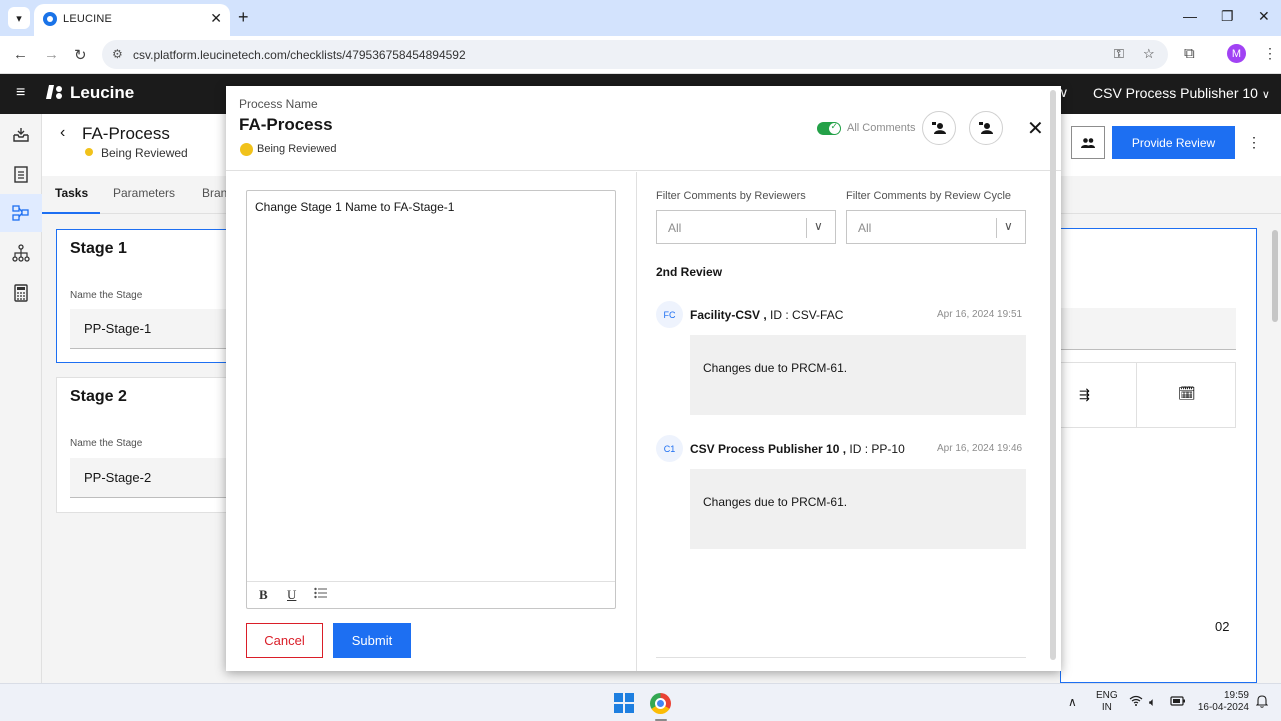 The height and width of the screenshot is (721, 1281). Describe the element at coordinates (148, 445) in the screenshot. I see `stage-card-2: Stage 2 Name the Stage PP-Stage-2` at that location.